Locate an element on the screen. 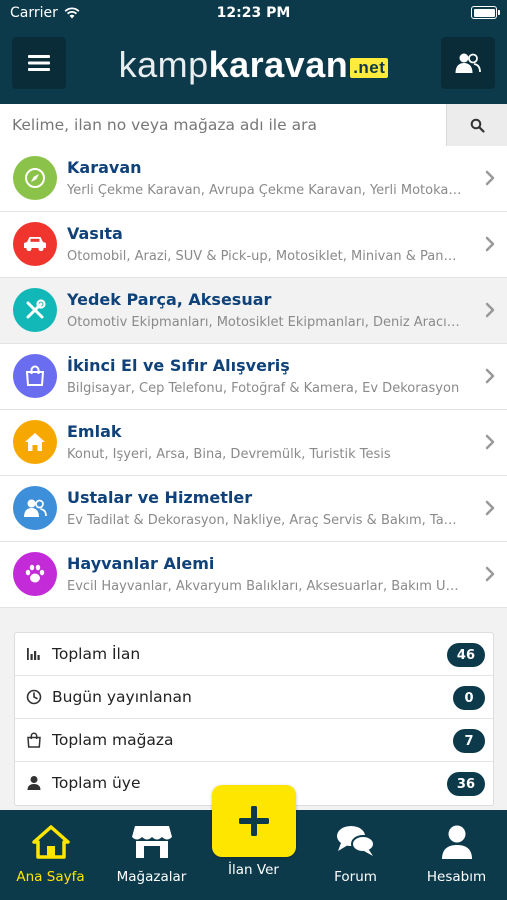 The height and width of the screenshot is (900, 507). clock-icon is located at coordinates (34, 697).